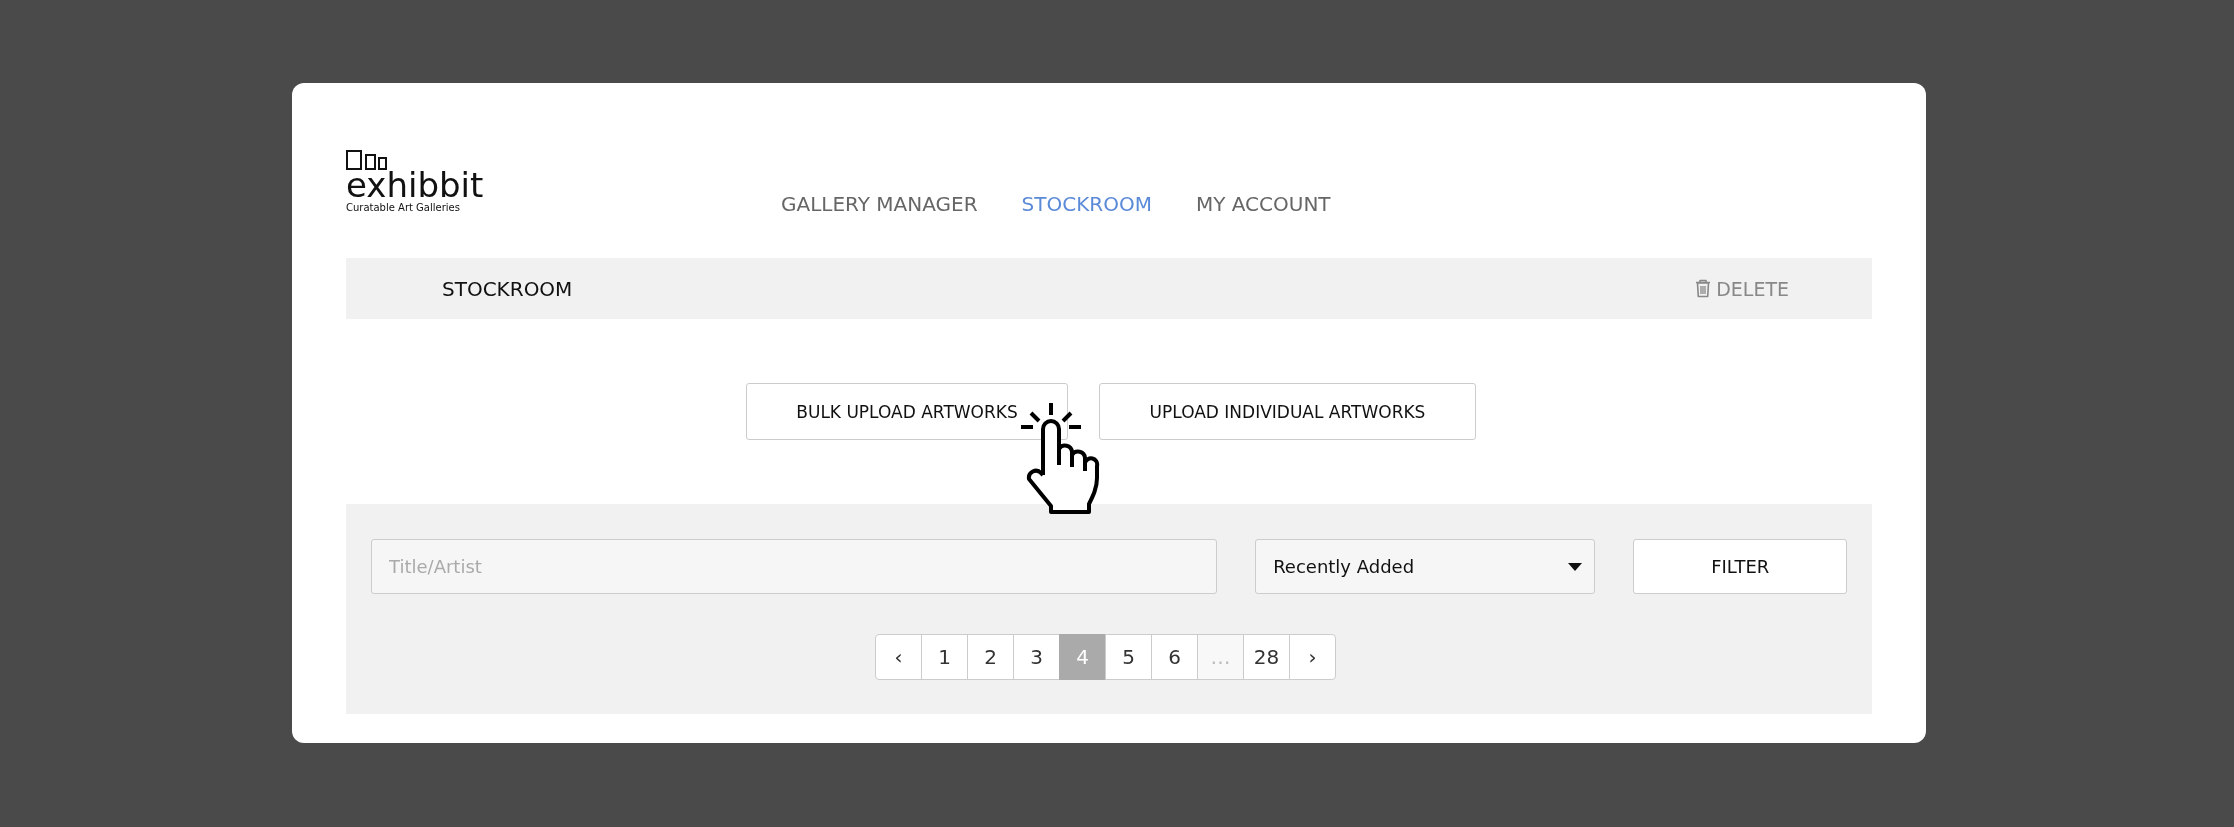 This screenshot has width=2234, height=827. I want to click on page-button: 5, so click(1128, 657).